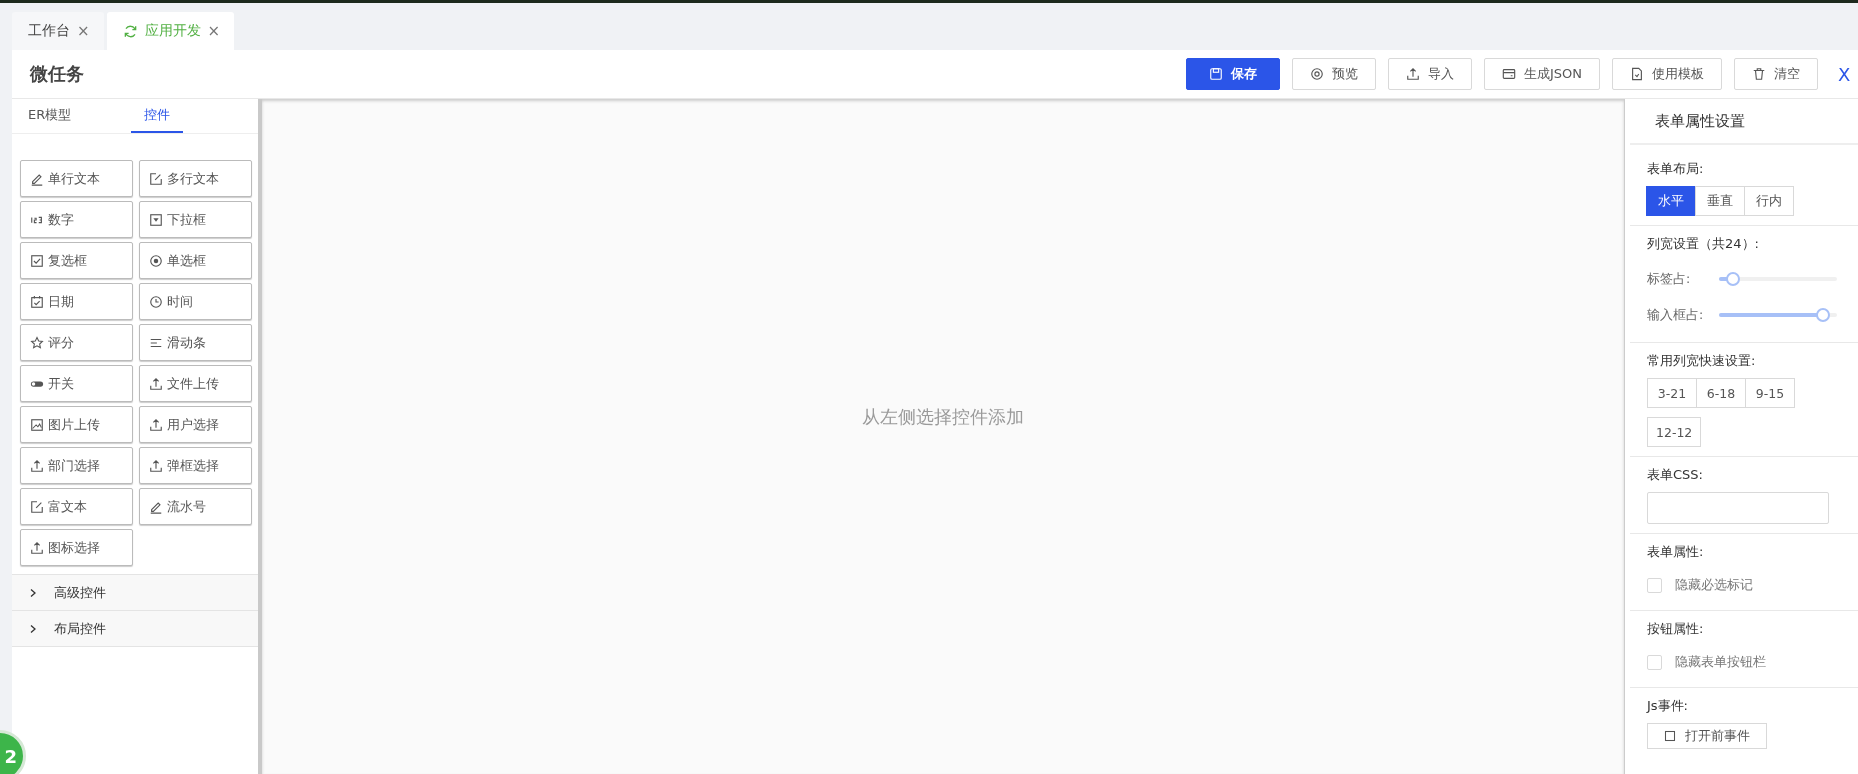 Image resolution: width=1858 pixels, height=774 pixels. What do you see at coordinates (56, 116) in the screenshot?
I see `panel-tab: ER模型` at bounding box center [56, 116].